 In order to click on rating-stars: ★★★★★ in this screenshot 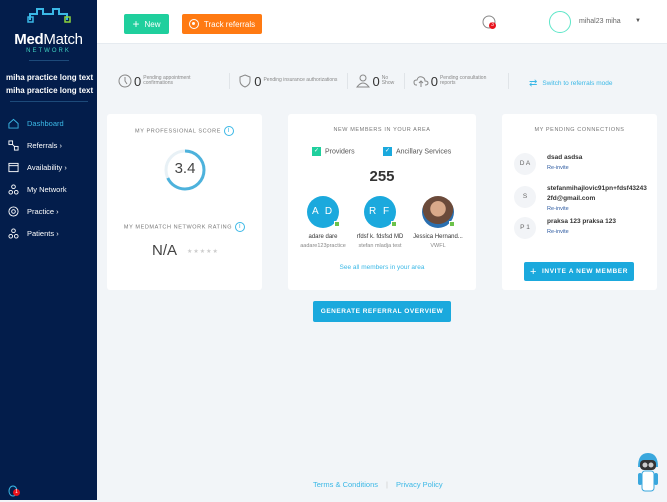, I will do `click(203, 252)`.